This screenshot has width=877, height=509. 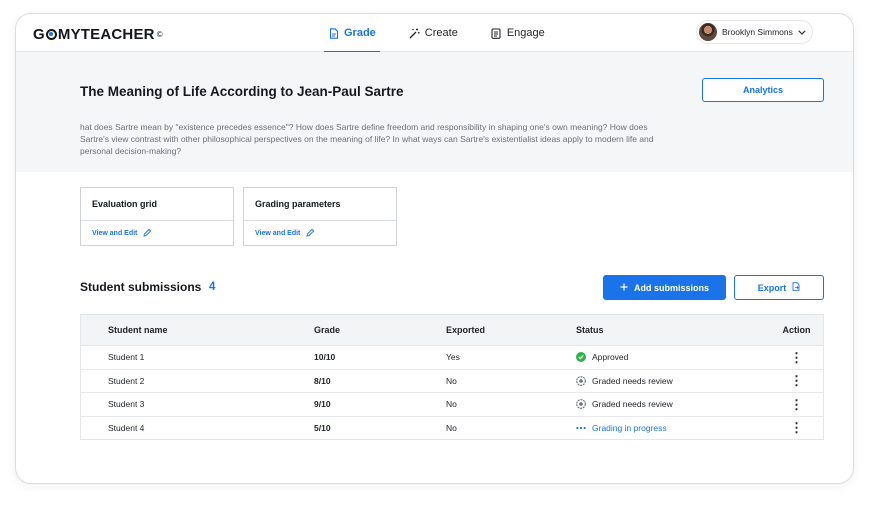 I want to click on logo-mark: ©, so click(x=159, y=34).